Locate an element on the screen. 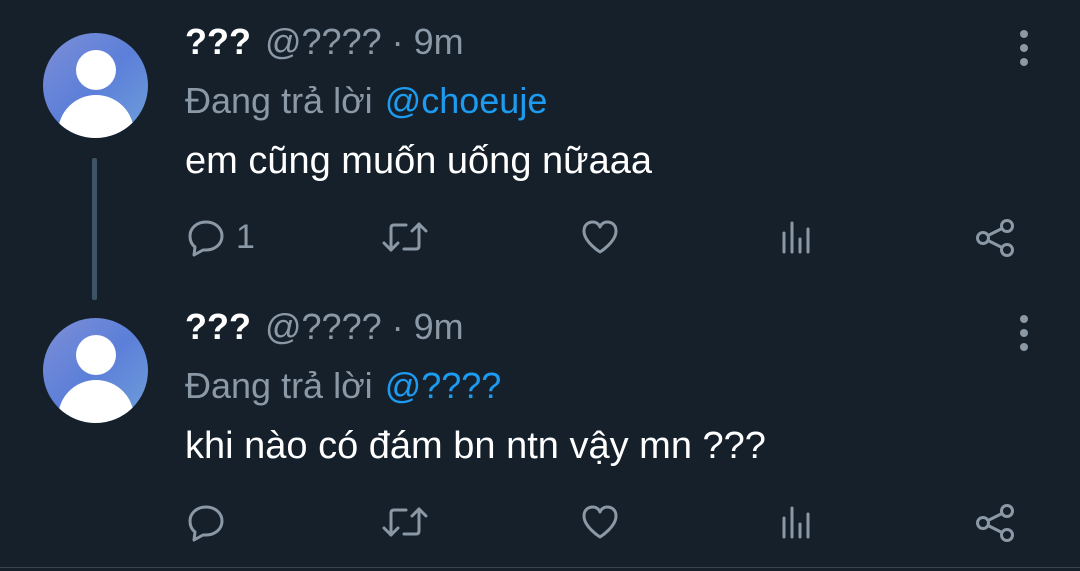  tweet-text: em cũng muốn uống nữaaa is located at coordinates (418, 161).